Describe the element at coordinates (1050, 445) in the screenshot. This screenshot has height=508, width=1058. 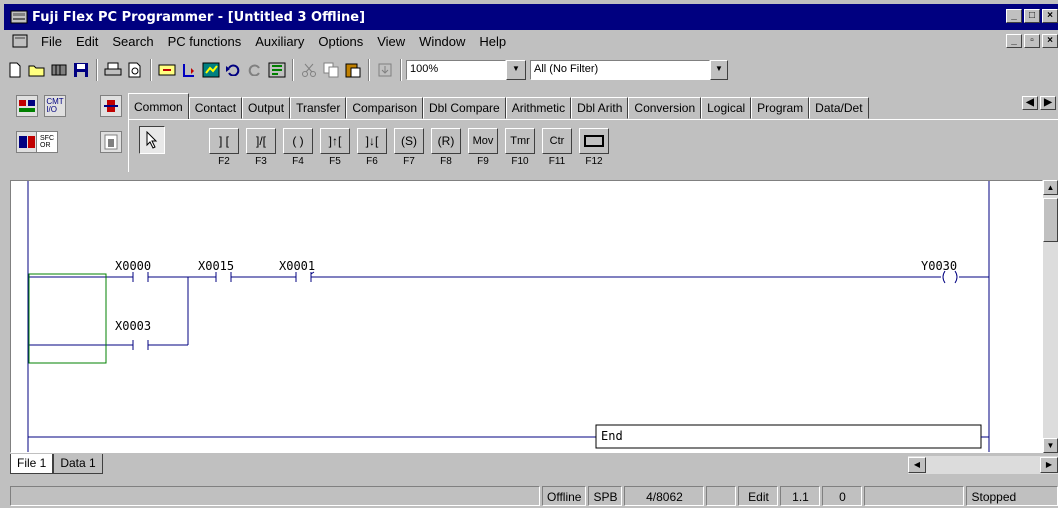
I see `scroll-down-icon: ▼` at that location.